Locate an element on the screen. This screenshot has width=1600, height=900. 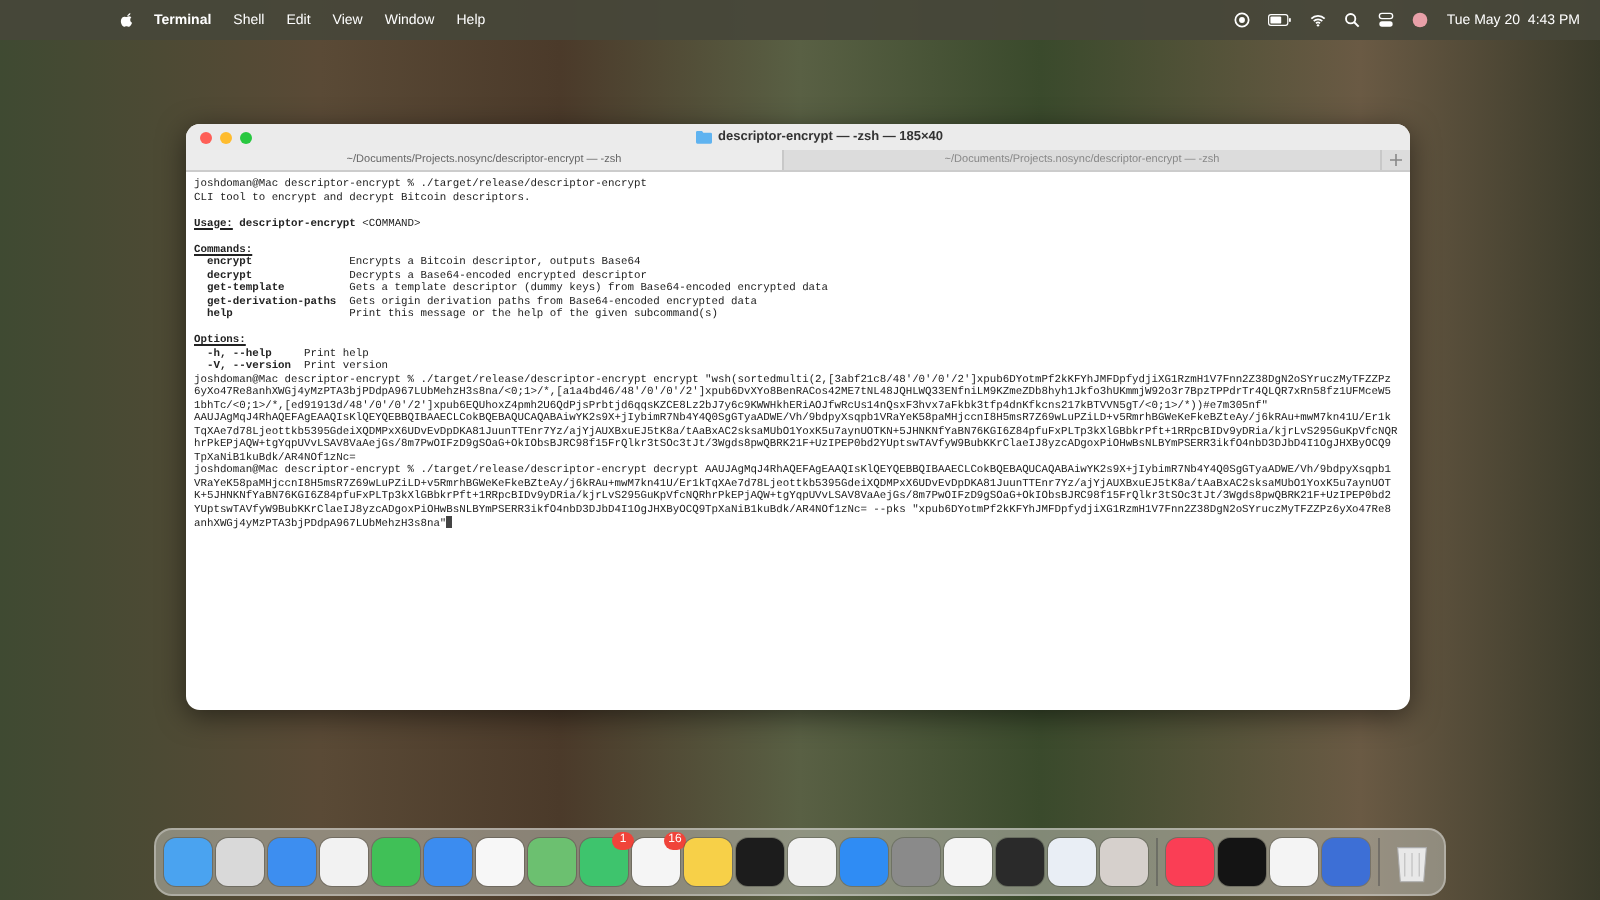
record-icon is located at coordinates (1242, 20).